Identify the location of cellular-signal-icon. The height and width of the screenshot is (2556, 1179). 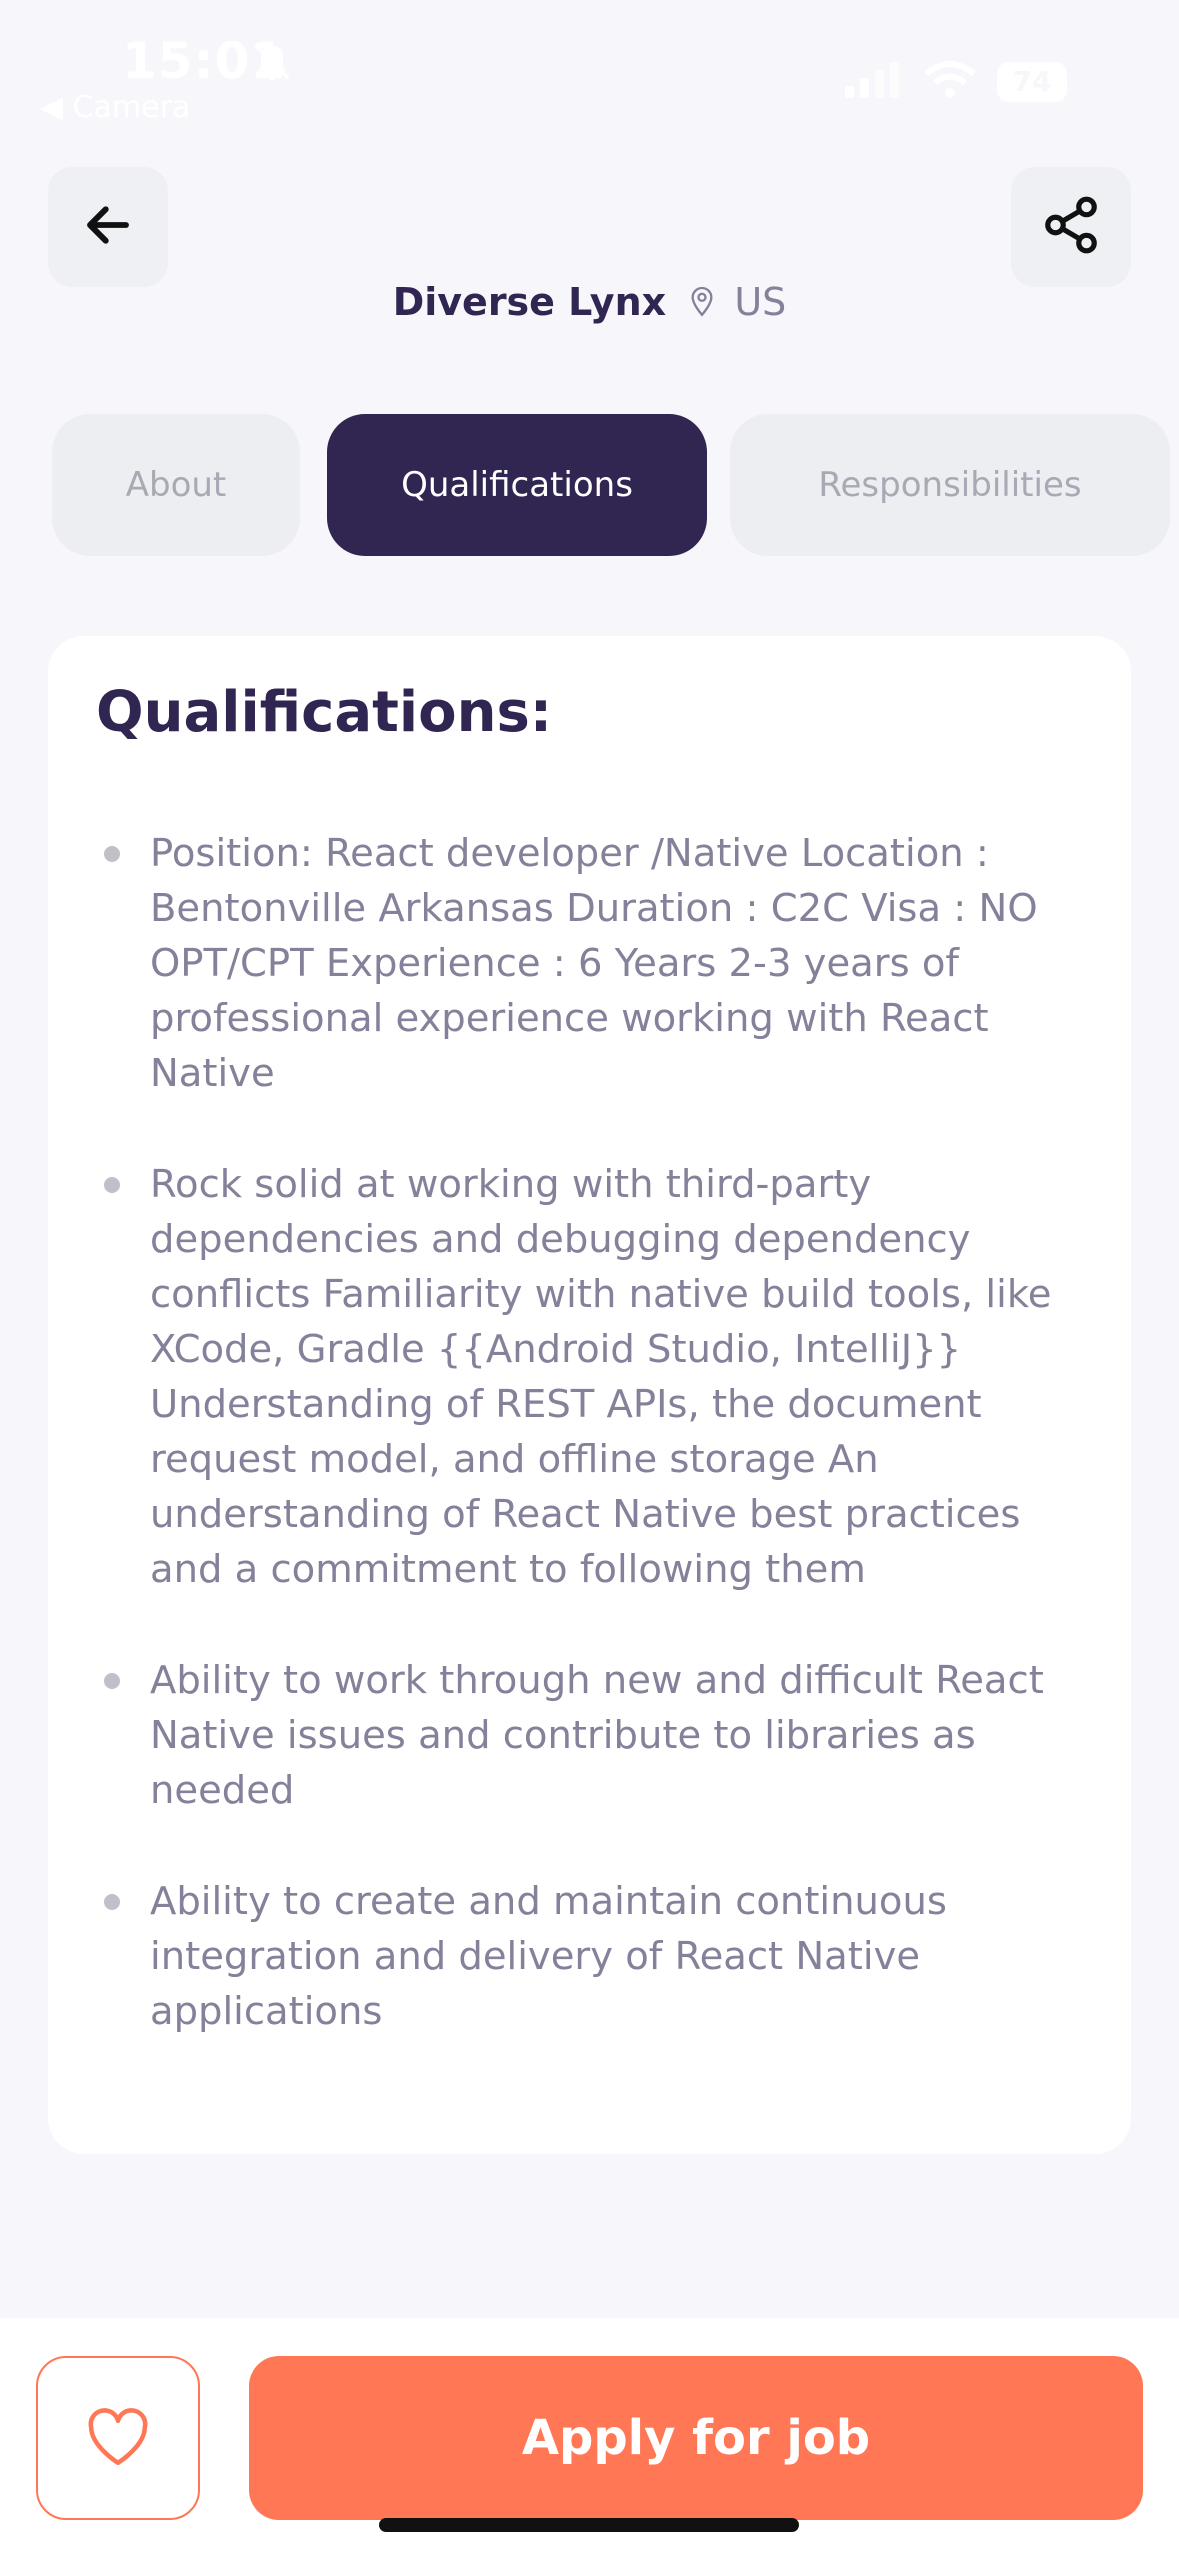
(873, 82).